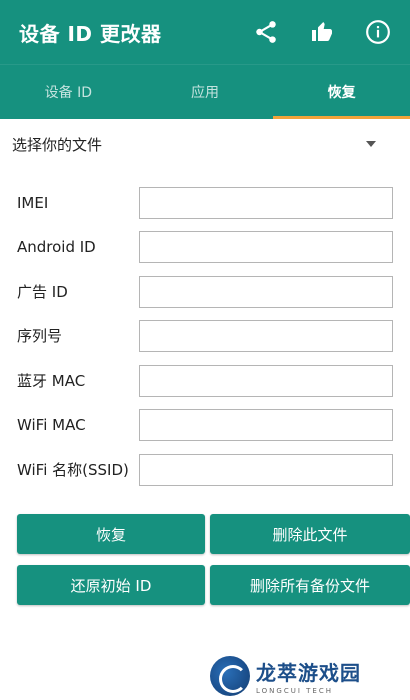  What do you see at coordinates (341, 92) in the screenshot?
I see `tab-restore: 恢复` at bounding box center [341, 92].